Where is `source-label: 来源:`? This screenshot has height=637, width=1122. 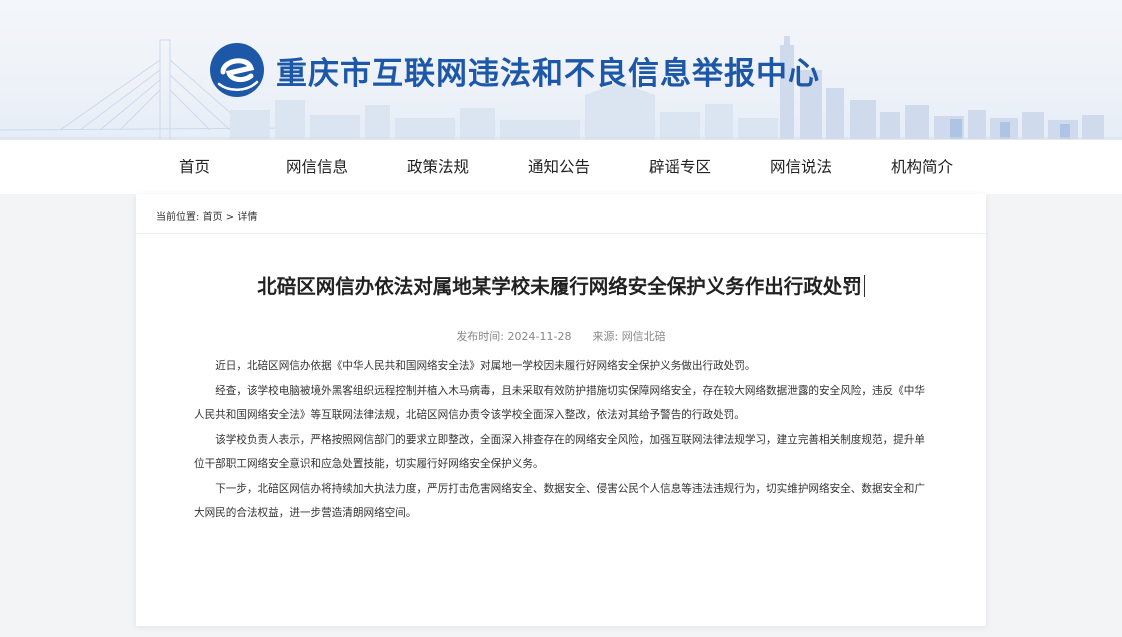
source-label: 来源: is located at coordinates (605, 336).